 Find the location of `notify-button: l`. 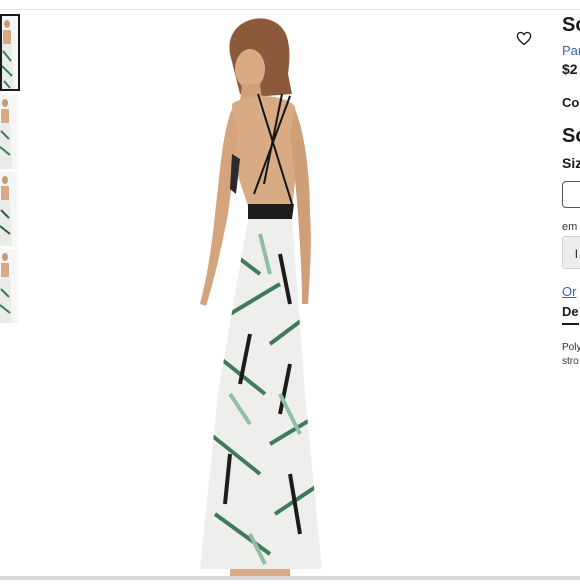

notify-button: l is located at coordinates (571, 252).